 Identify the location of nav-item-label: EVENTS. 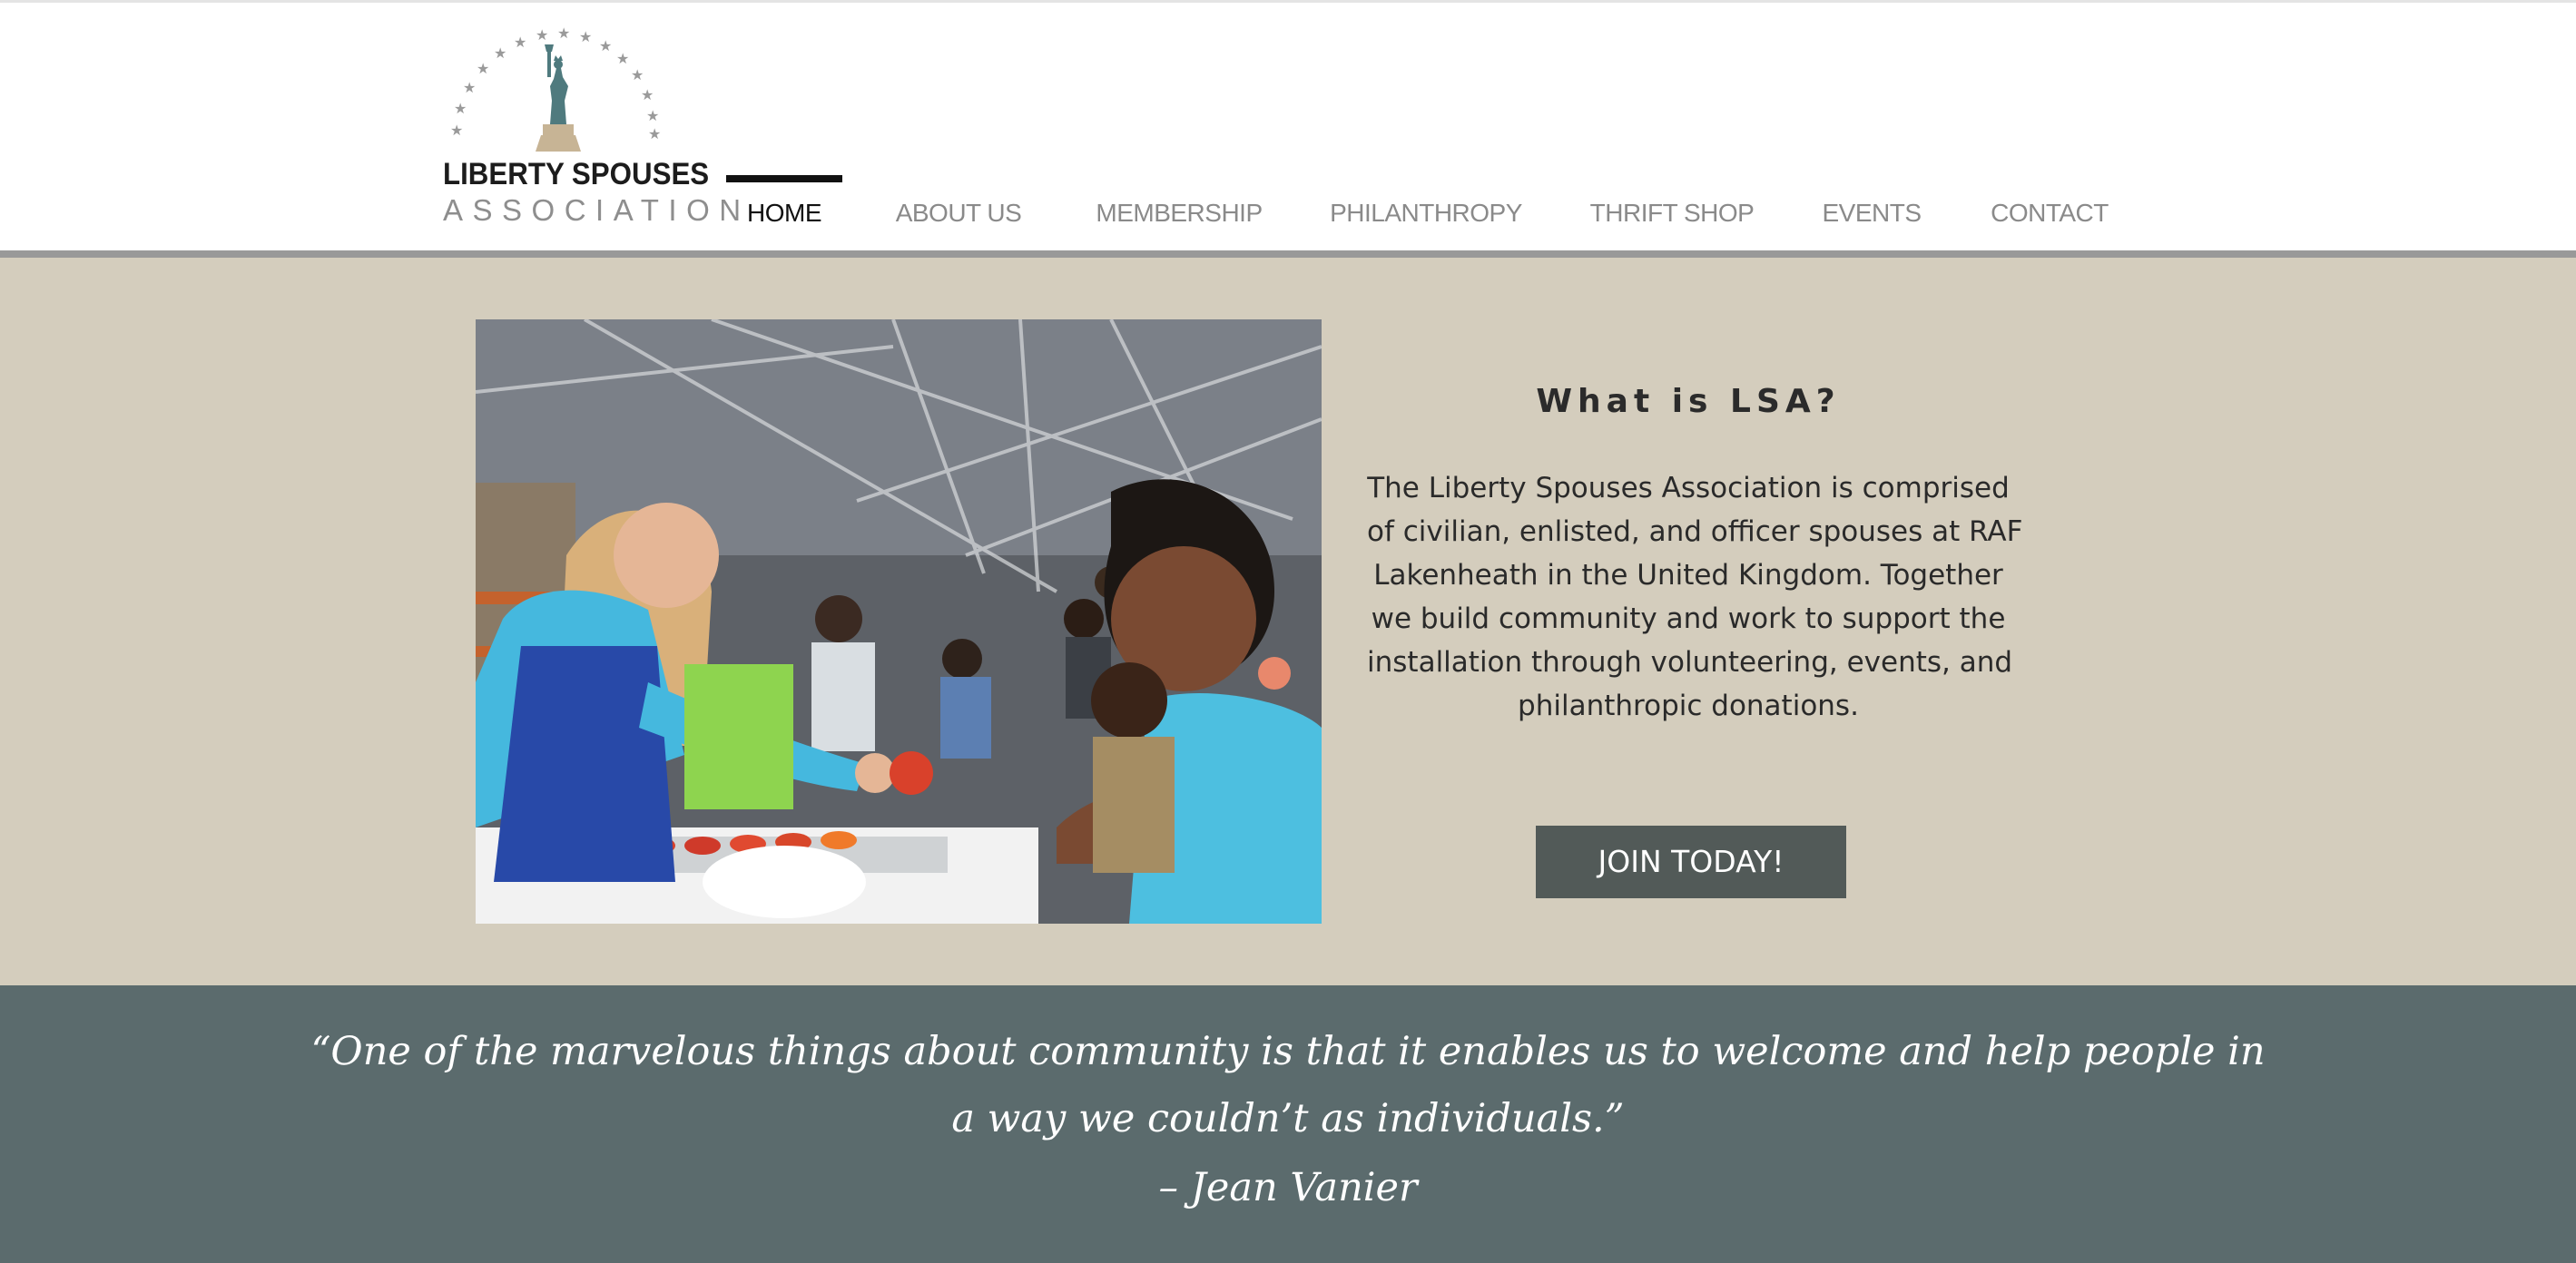
(1872, 213).